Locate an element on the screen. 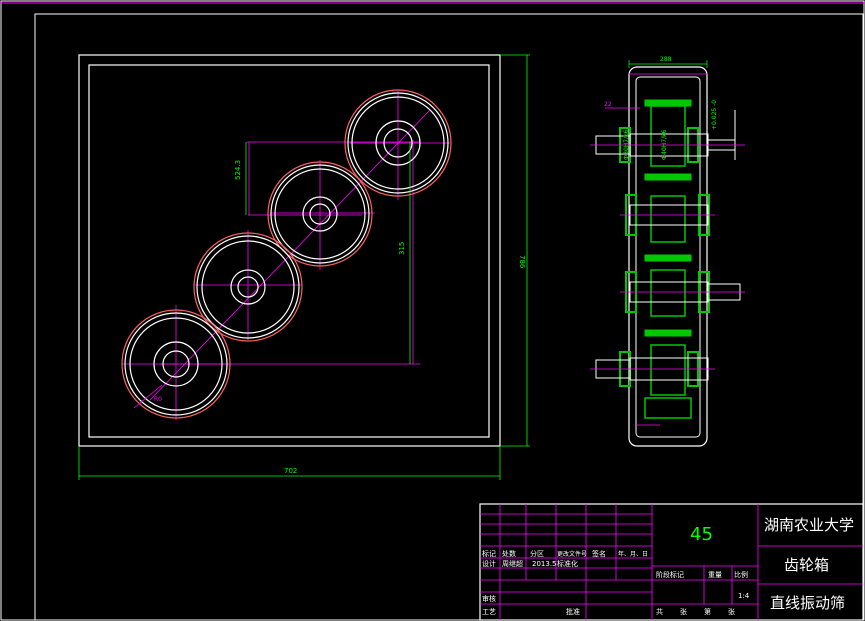 The image size is (865, 621). tb-r1-c2: 处数 is located at coordinates (509, 553).